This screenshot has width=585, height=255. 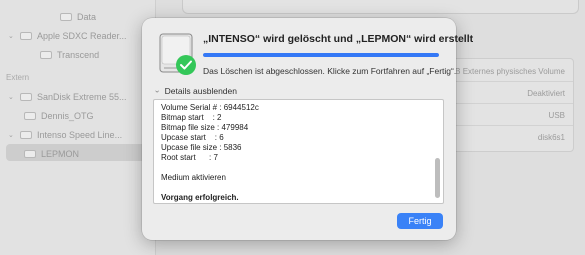 I want to click on details-toggle: › Details ausblenden, so click(x=194, y=91).